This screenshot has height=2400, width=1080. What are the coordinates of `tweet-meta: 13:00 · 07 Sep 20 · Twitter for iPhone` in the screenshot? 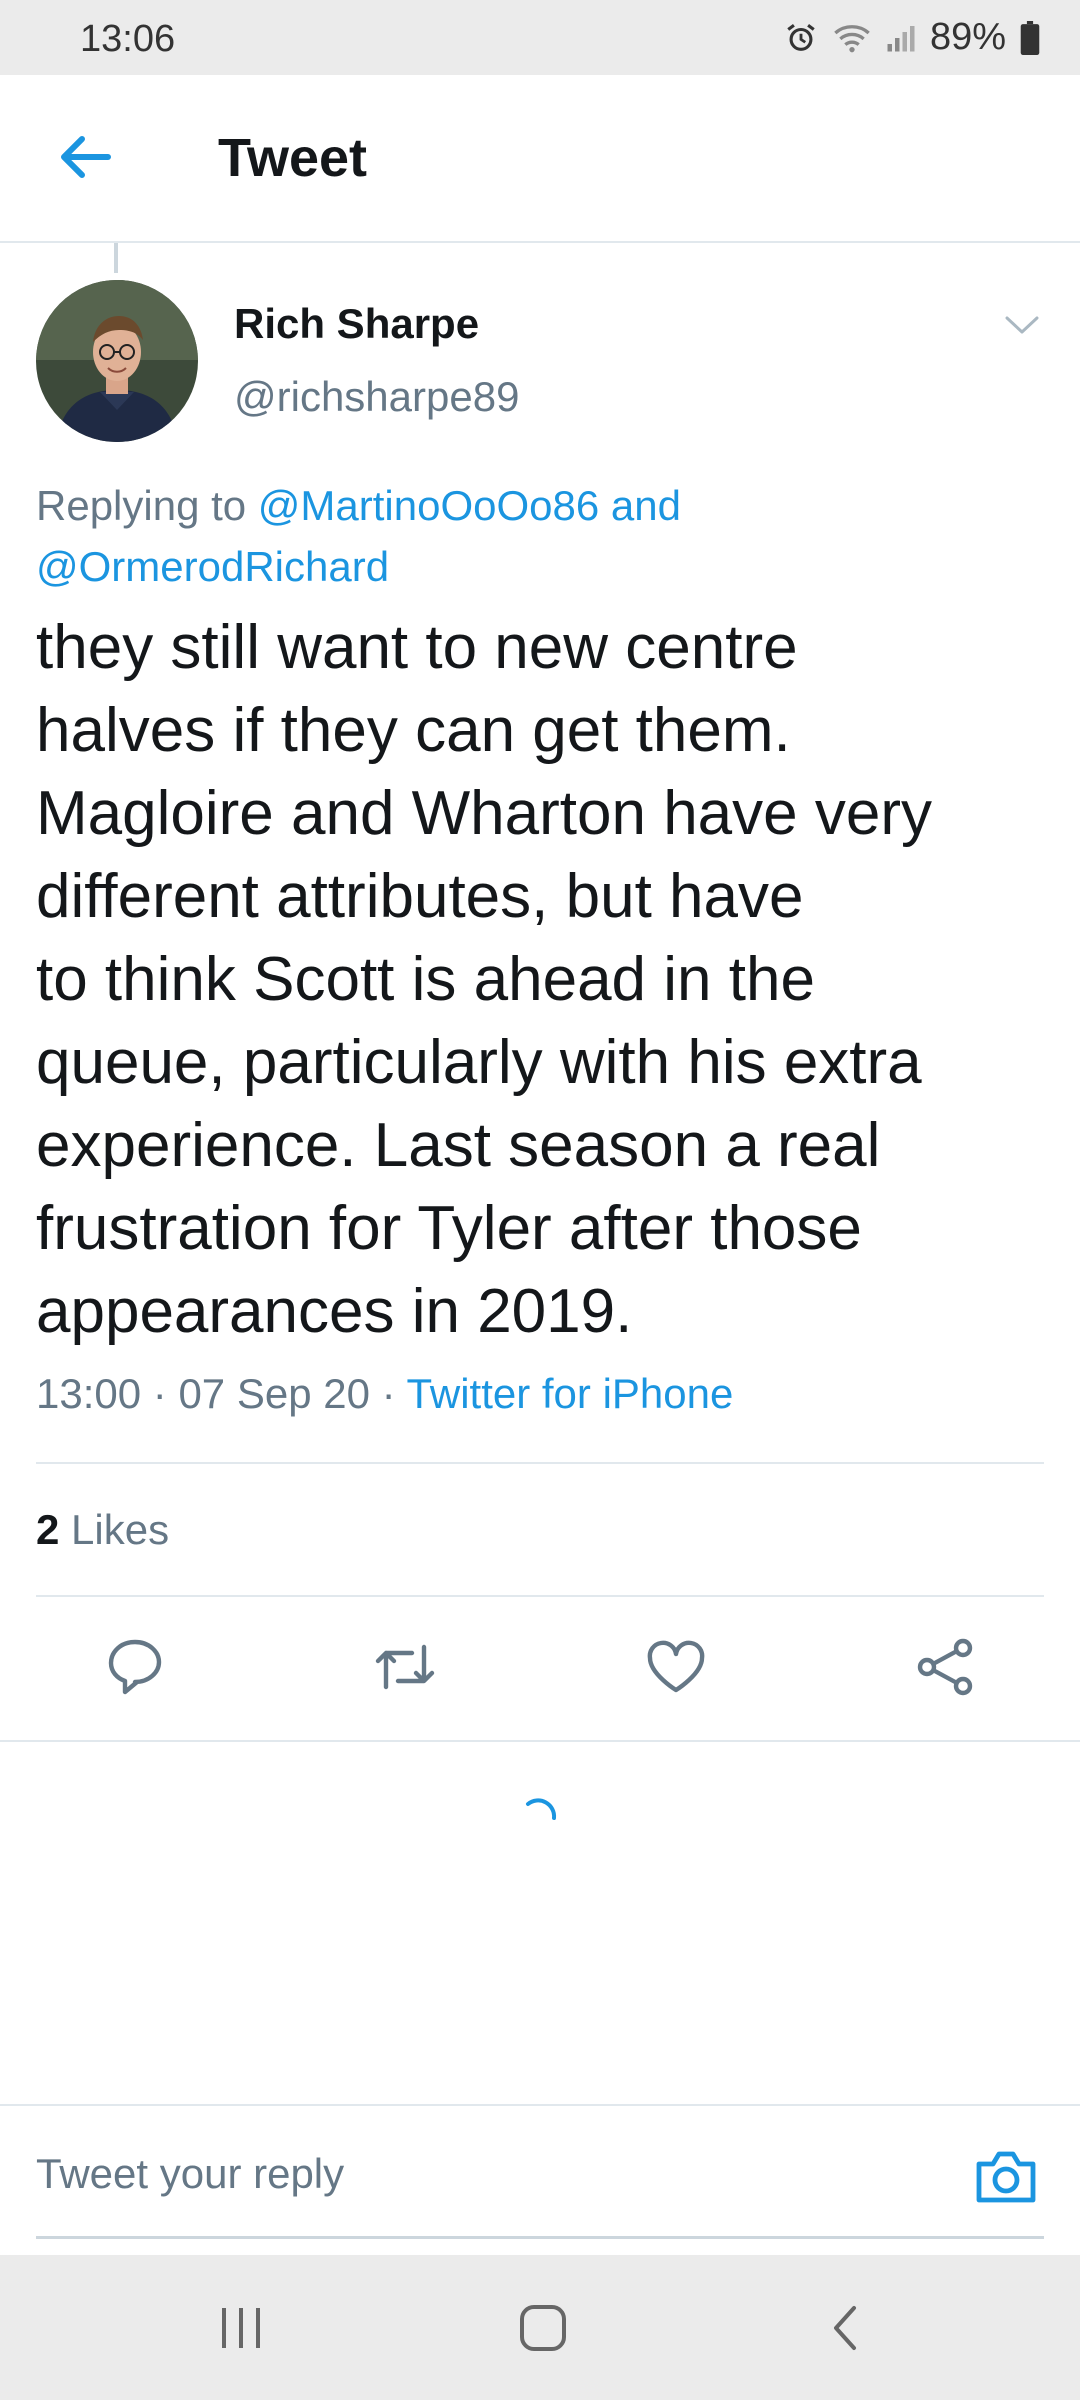 It's located at (384, 1394).